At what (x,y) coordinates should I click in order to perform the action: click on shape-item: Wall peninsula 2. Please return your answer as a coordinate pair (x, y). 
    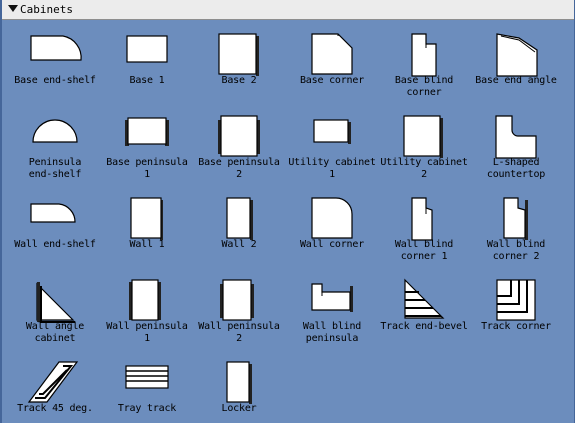
    Looking at the image, I should click on (239, 310).